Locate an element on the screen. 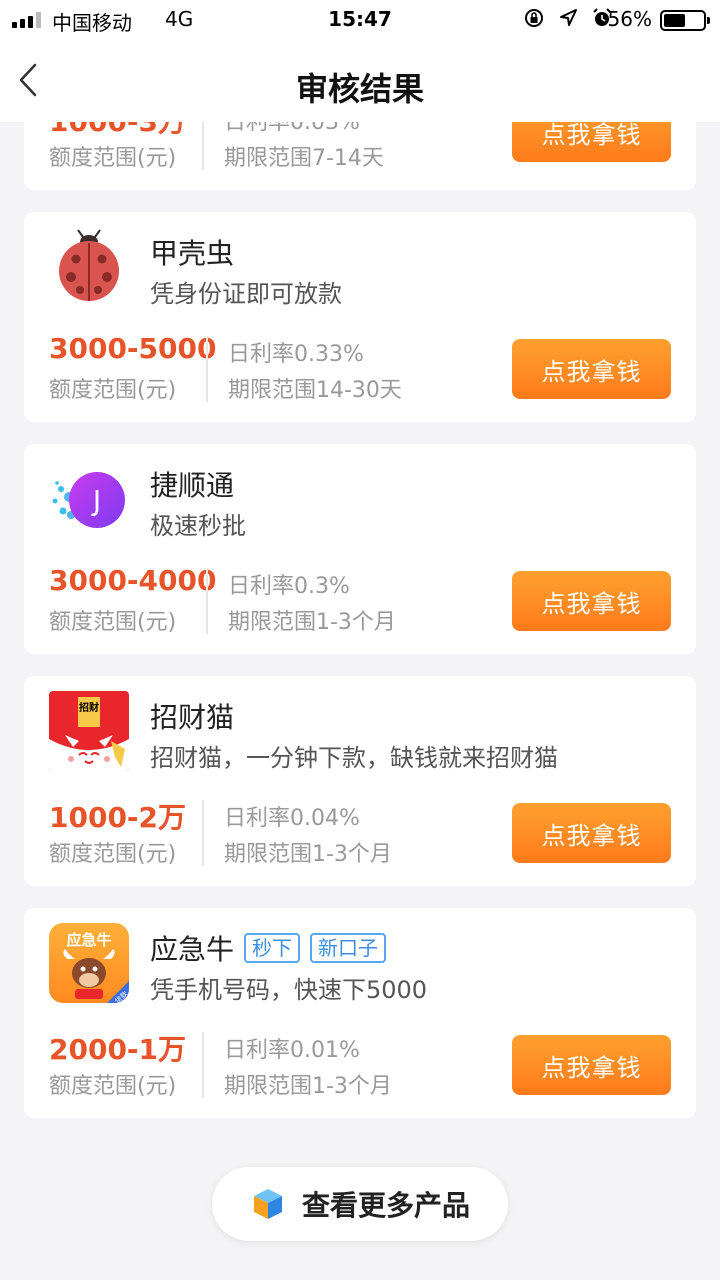  product-name: 捷顺通 is located at coordinates (192, 485).